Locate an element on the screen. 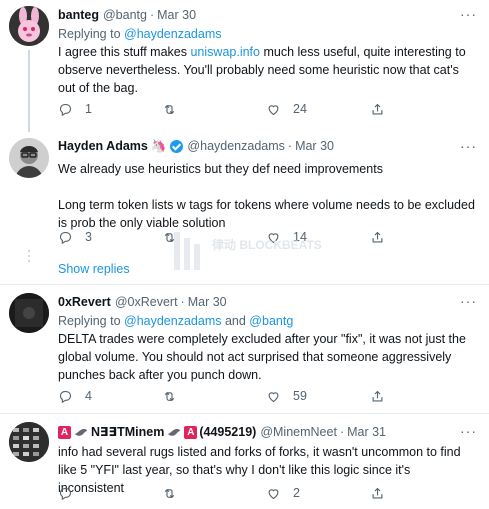  replying-to: Replying to @haydenzadams is located at coordinates (268, 34).